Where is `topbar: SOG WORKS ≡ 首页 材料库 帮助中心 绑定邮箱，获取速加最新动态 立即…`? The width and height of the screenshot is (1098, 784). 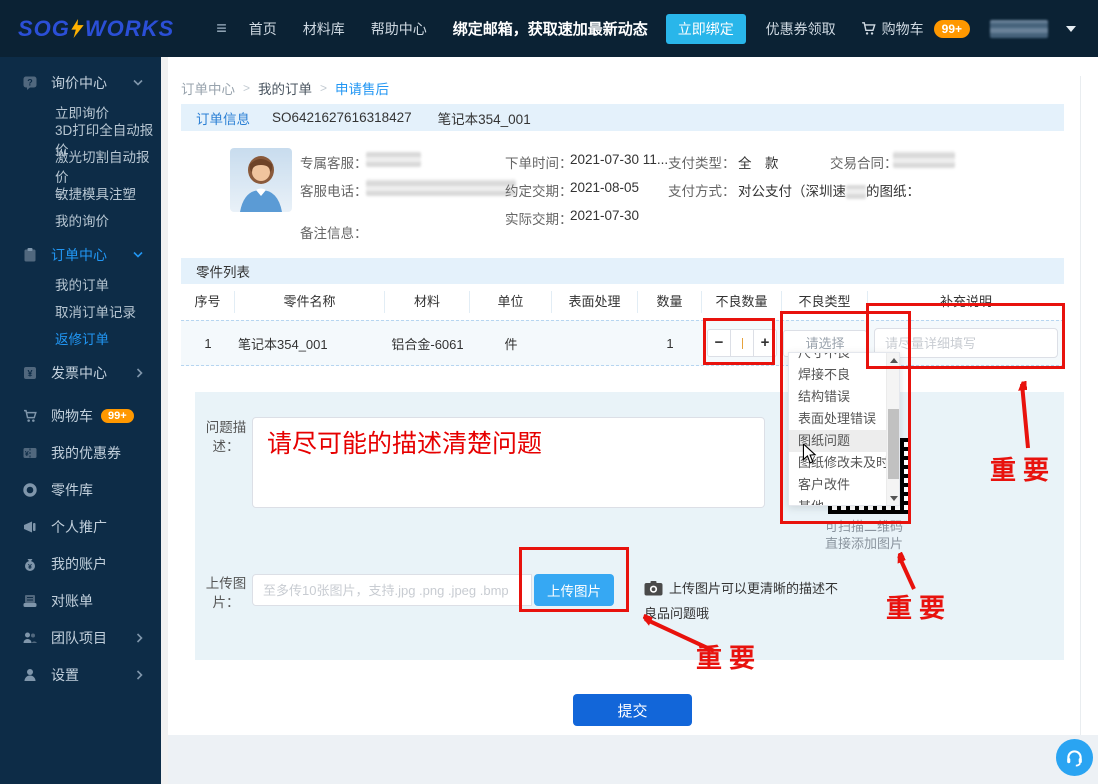 topbar: SOG WORKS ≡ 首页 材料库 帮助中心 绑定邮箱，获取速加最新动态 立即… is located at coordinates (549, 28).